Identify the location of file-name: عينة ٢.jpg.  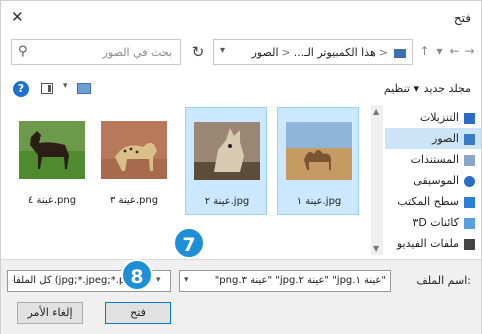
(227, 201).